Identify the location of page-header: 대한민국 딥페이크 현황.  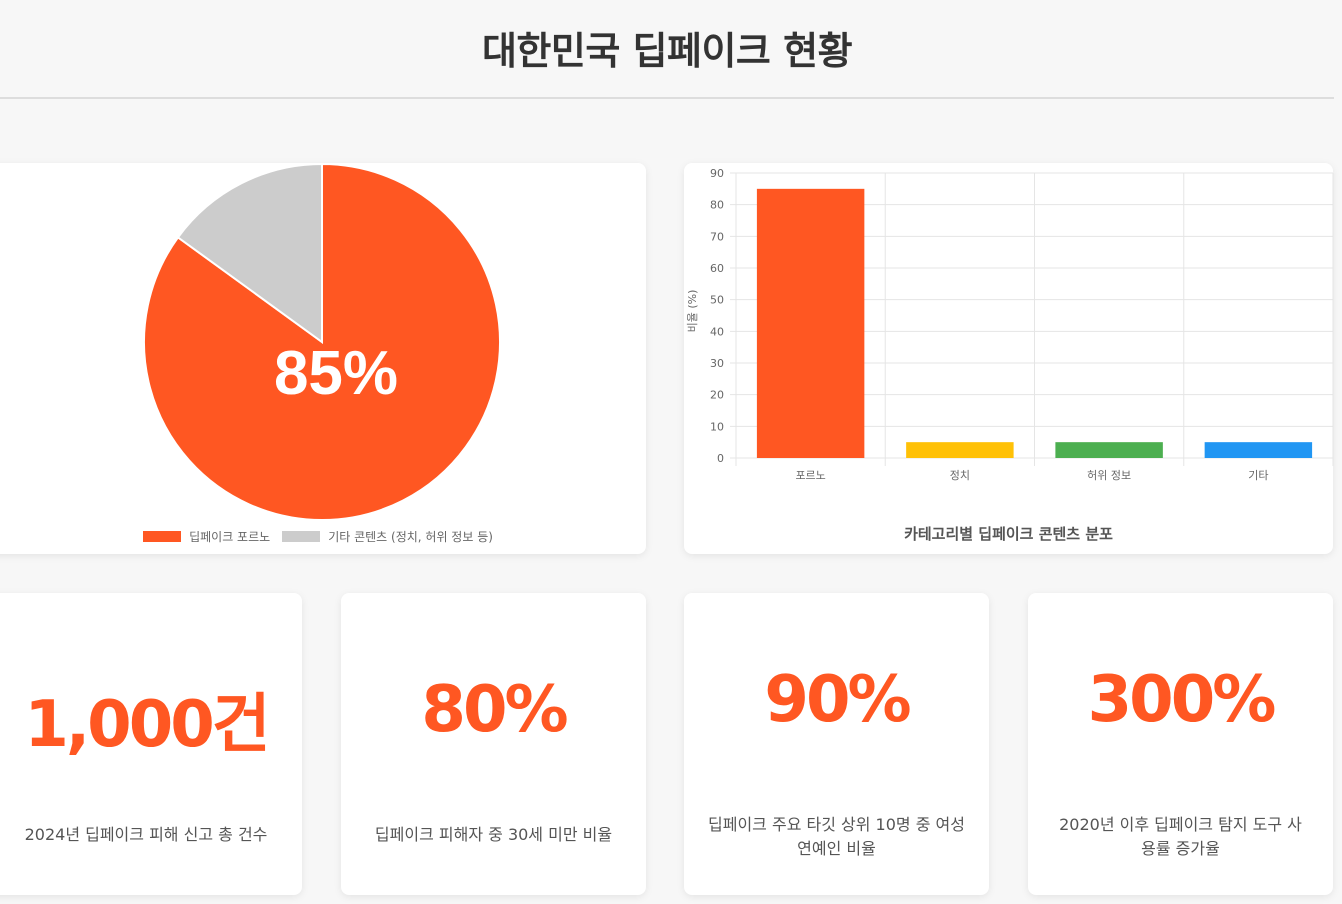
(667, 49).